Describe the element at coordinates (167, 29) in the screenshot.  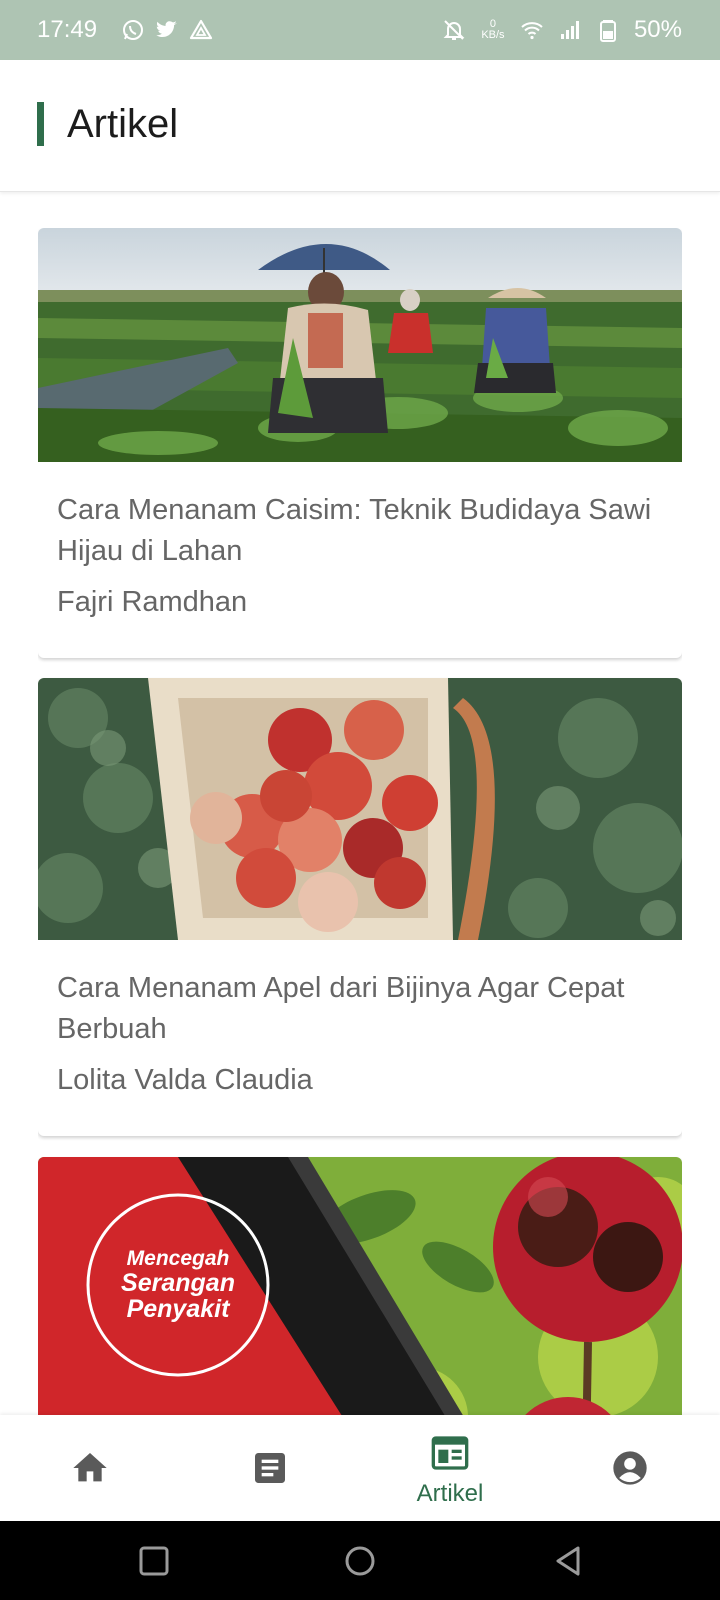
I see `twitter-icon` at that location.